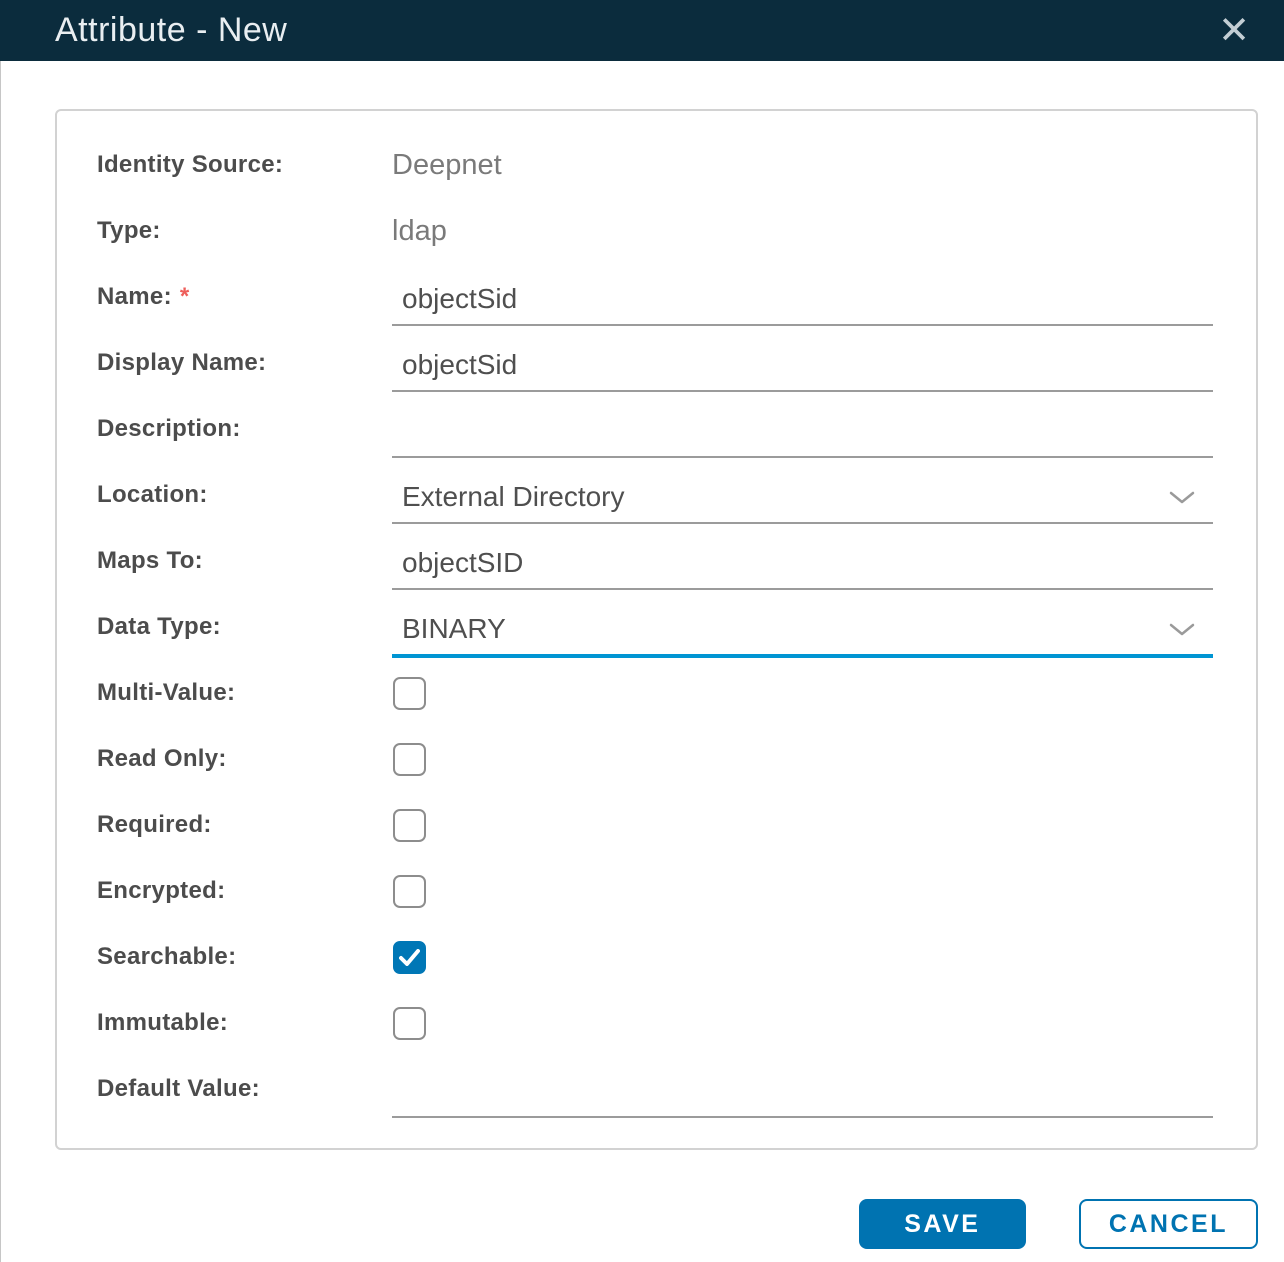 This screenshot has width=1284, height=1262. Describe the element at coordinates (655, 1023) in the screenshot. I see `field-row-immutable: Immutable:` at that location.